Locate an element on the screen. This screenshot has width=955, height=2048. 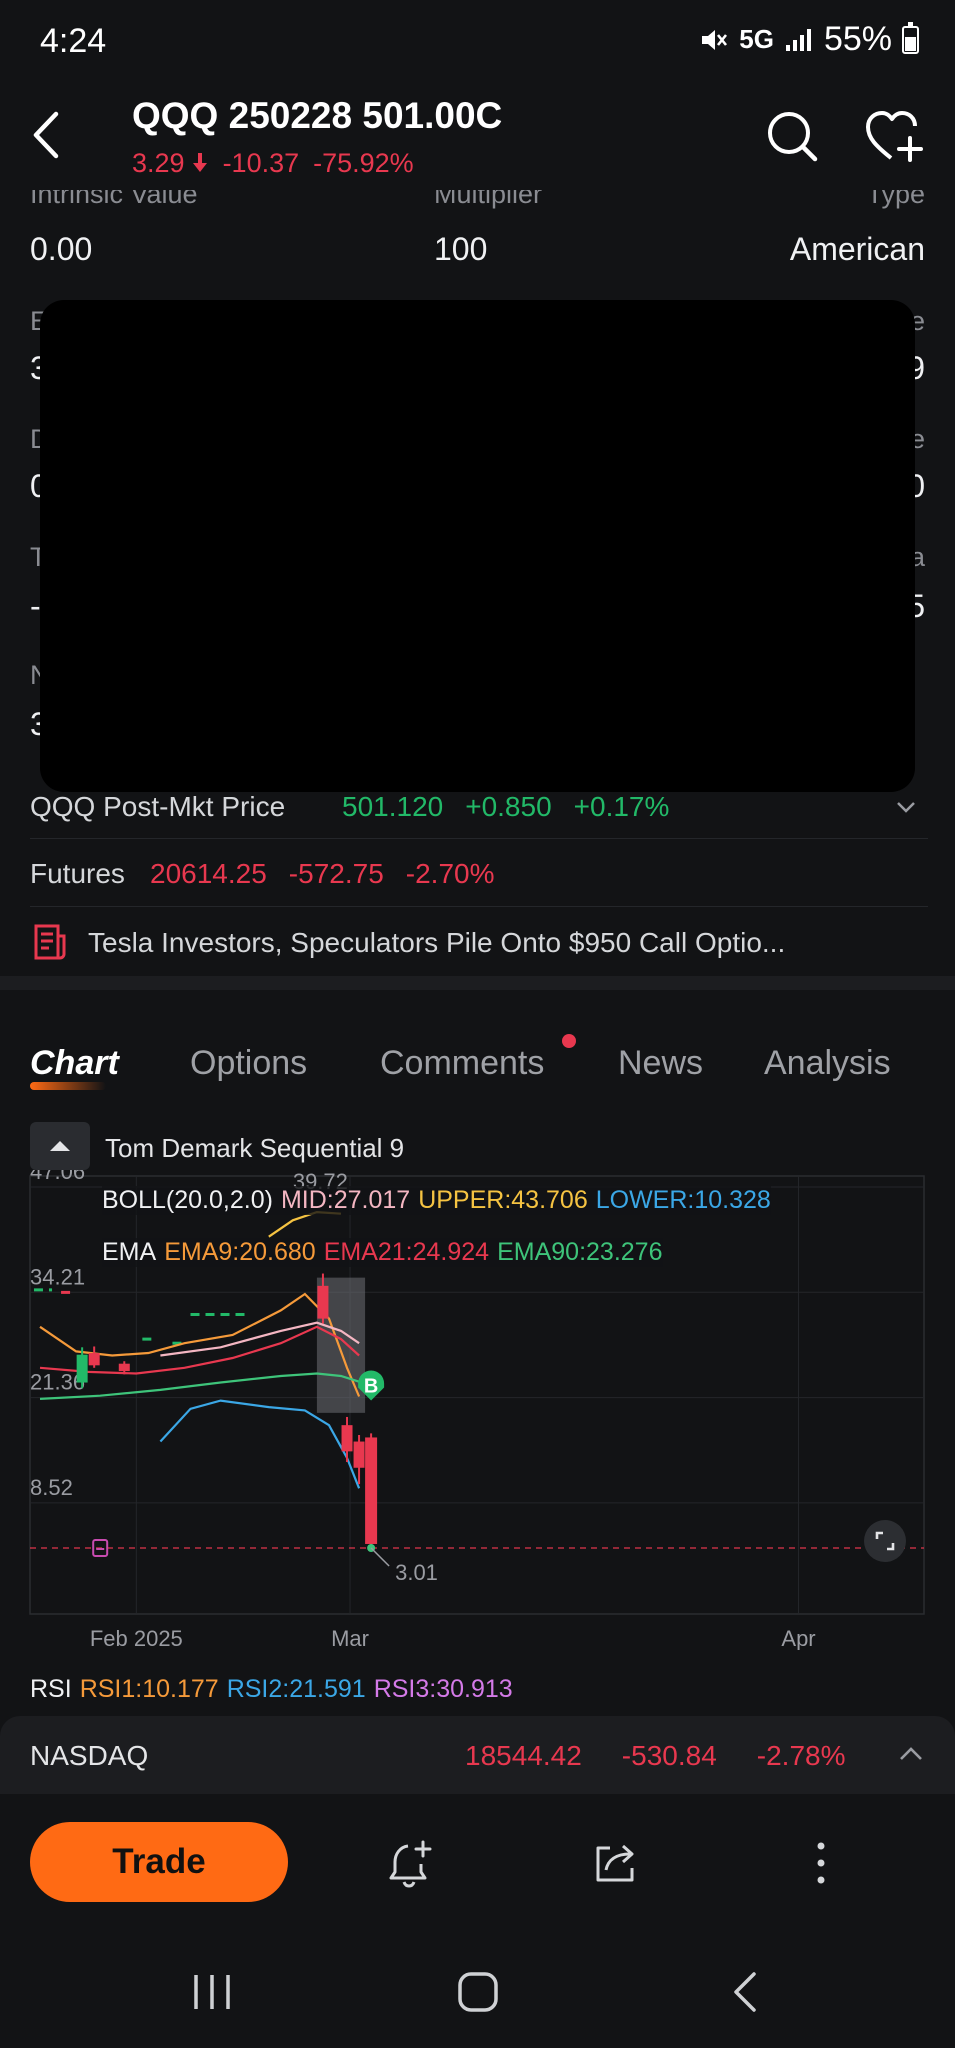
rsi-legend: RSI RSI1:10.177 RSI2:21.591 RSI3:30.913 is located at coordinates (271, 1689).